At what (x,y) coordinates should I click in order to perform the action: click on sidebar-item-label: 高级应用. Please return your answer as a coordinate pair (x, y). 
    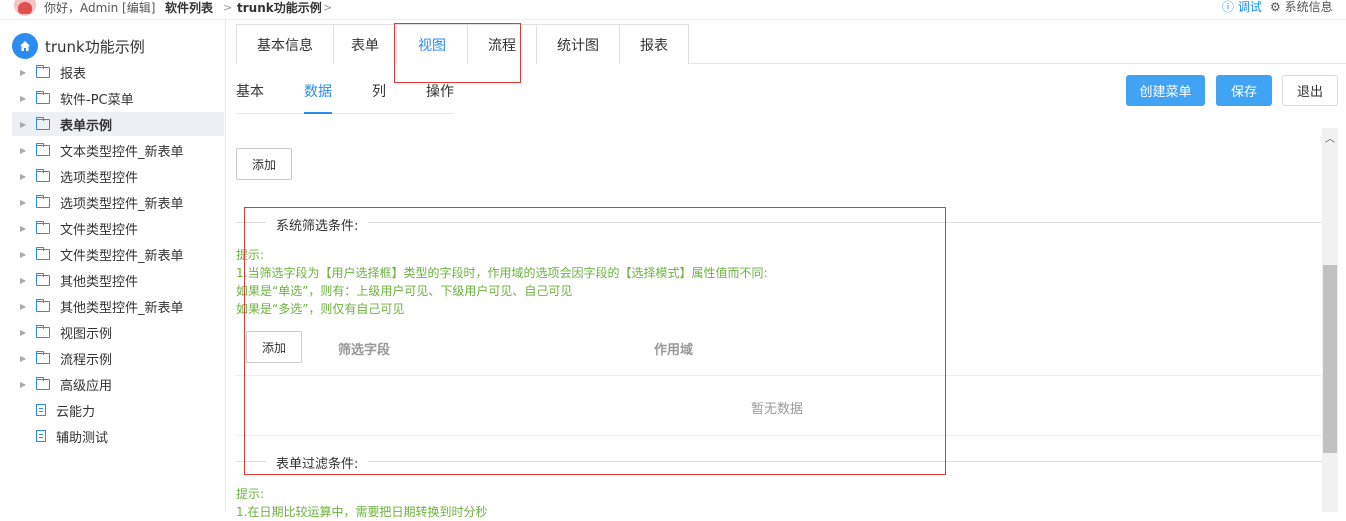
    Looking at the image, I should click on (86, 386).